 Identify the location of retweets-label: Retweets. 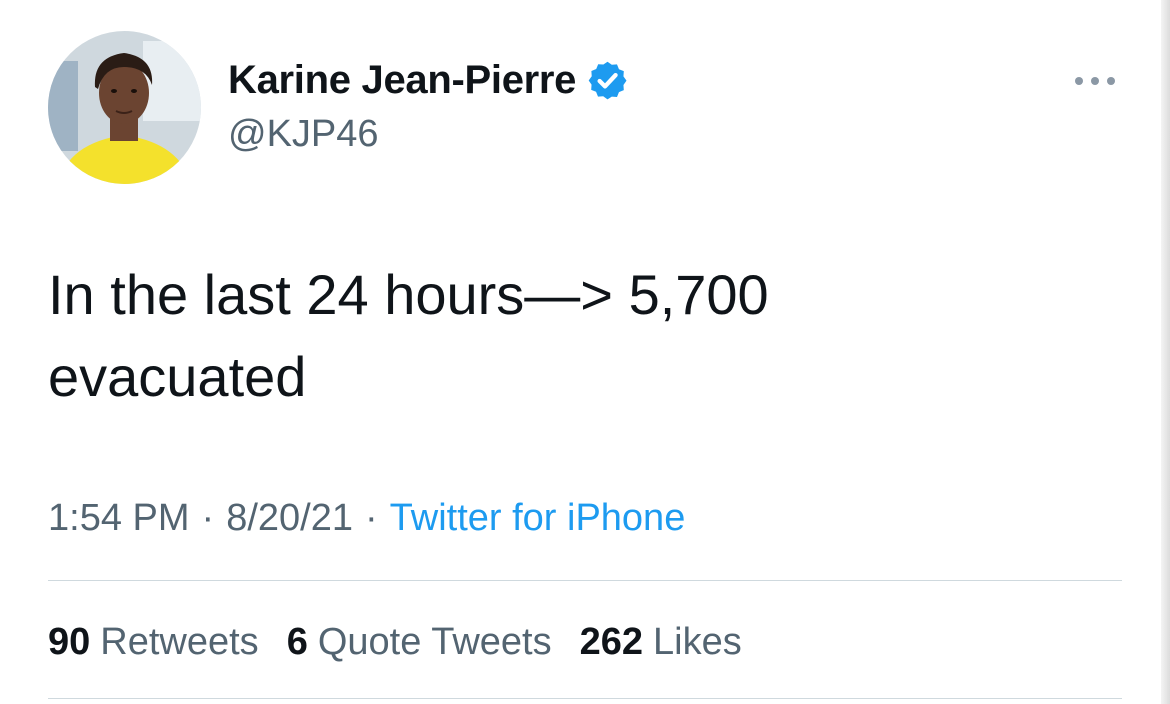
(179, 641).